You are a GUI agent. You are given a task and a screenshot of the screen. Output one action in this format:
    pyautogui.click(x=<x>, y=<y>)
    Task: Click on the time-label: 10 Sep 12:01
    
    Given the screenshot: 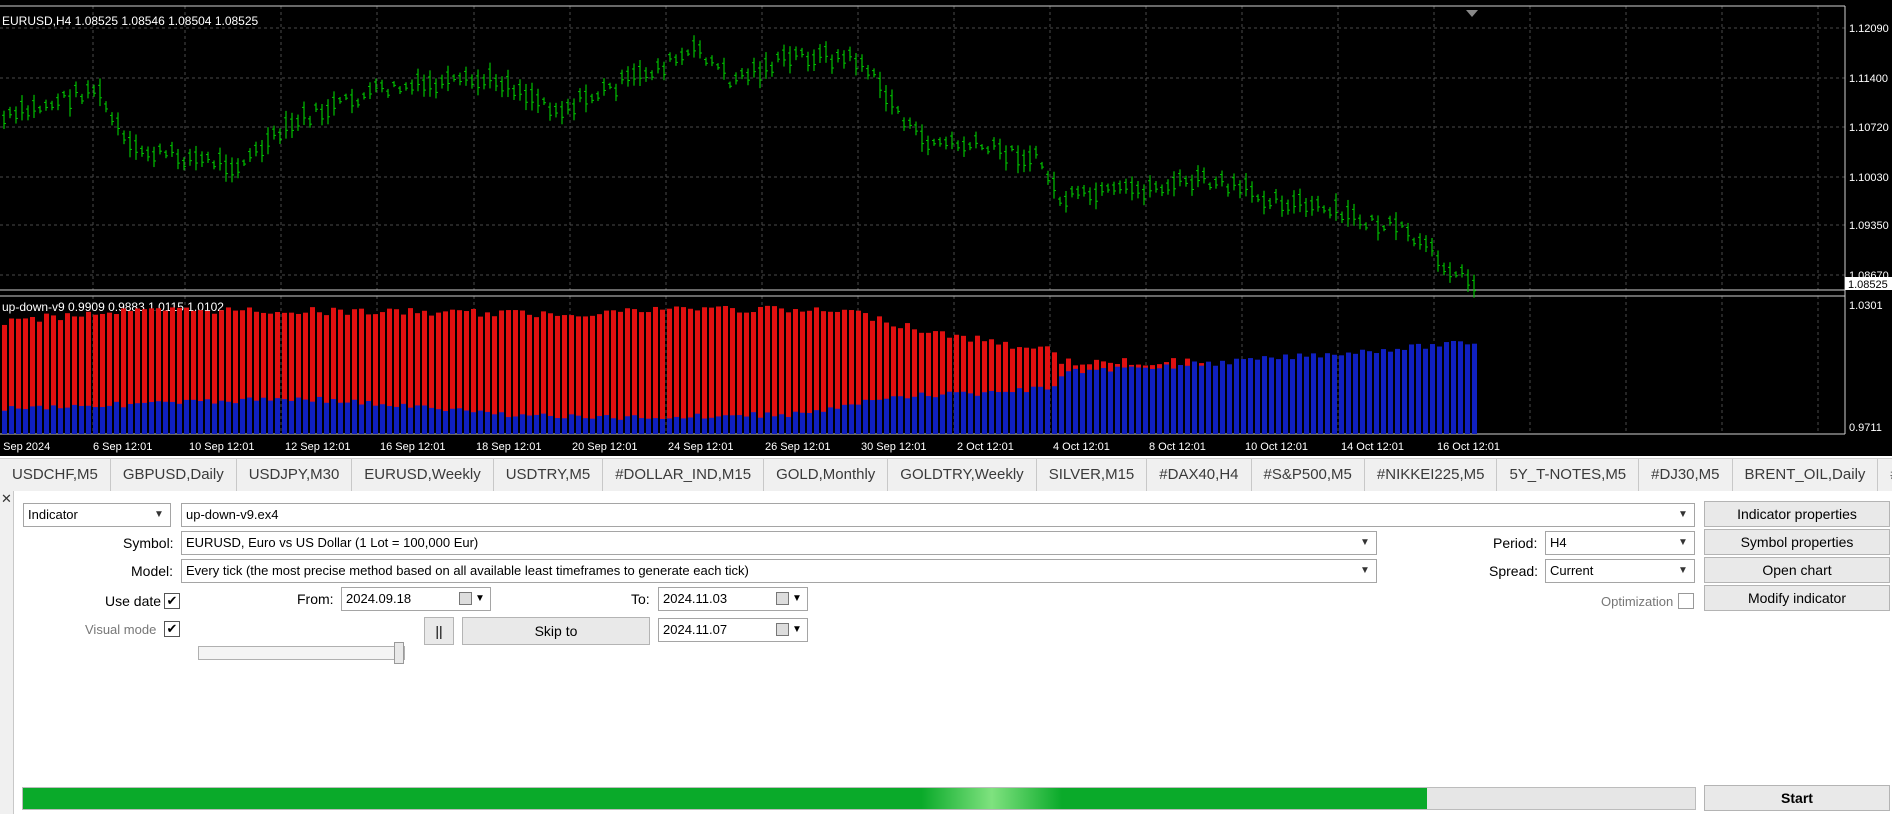 What is the action you would take?
    pyautogui.click(x=221, y=447)
    